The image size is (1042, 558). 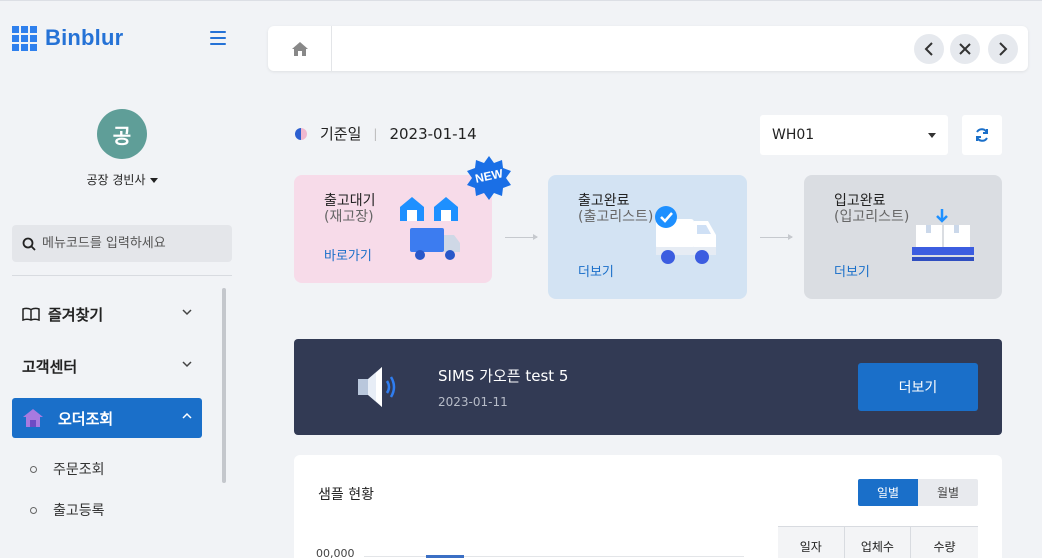 What do you see at coordinates (79, 511) in the screenshot?
I see `submenu-label: 출고등록` at bounding box center [79, 511].